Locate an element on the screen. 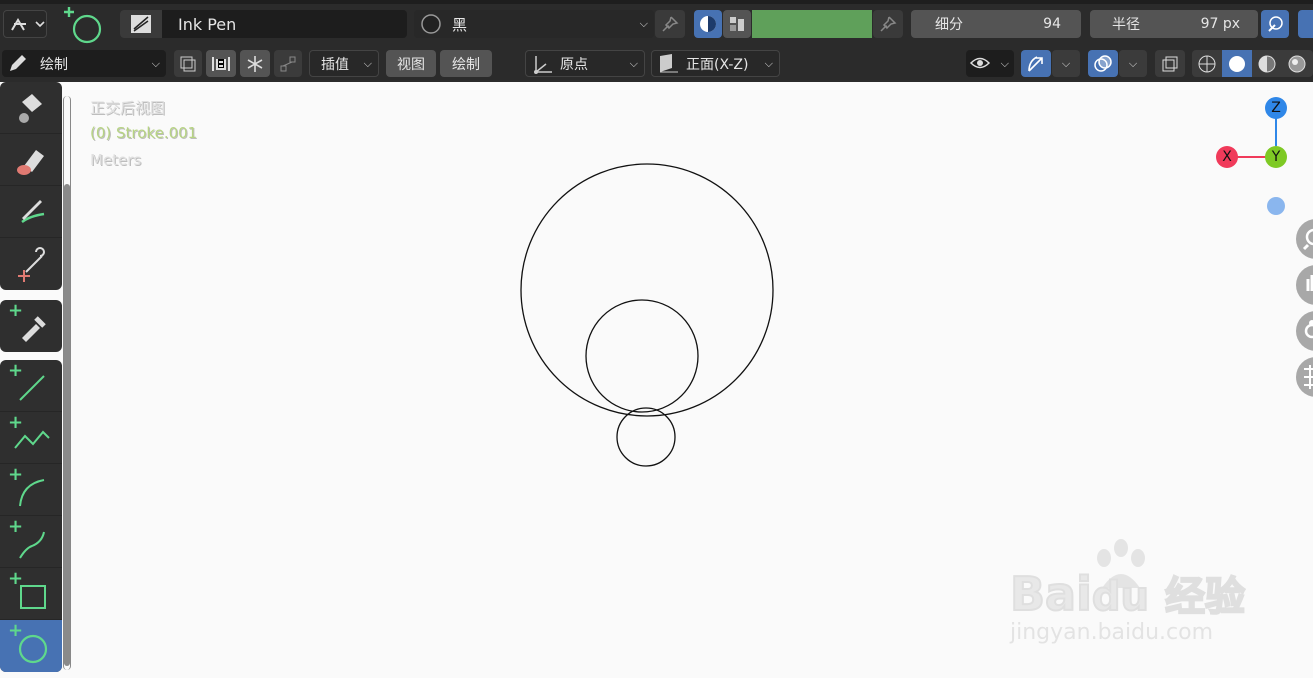 The width and height of the screenshot is (1313, 678). hand-icon is located at coordinates (1309, 283).